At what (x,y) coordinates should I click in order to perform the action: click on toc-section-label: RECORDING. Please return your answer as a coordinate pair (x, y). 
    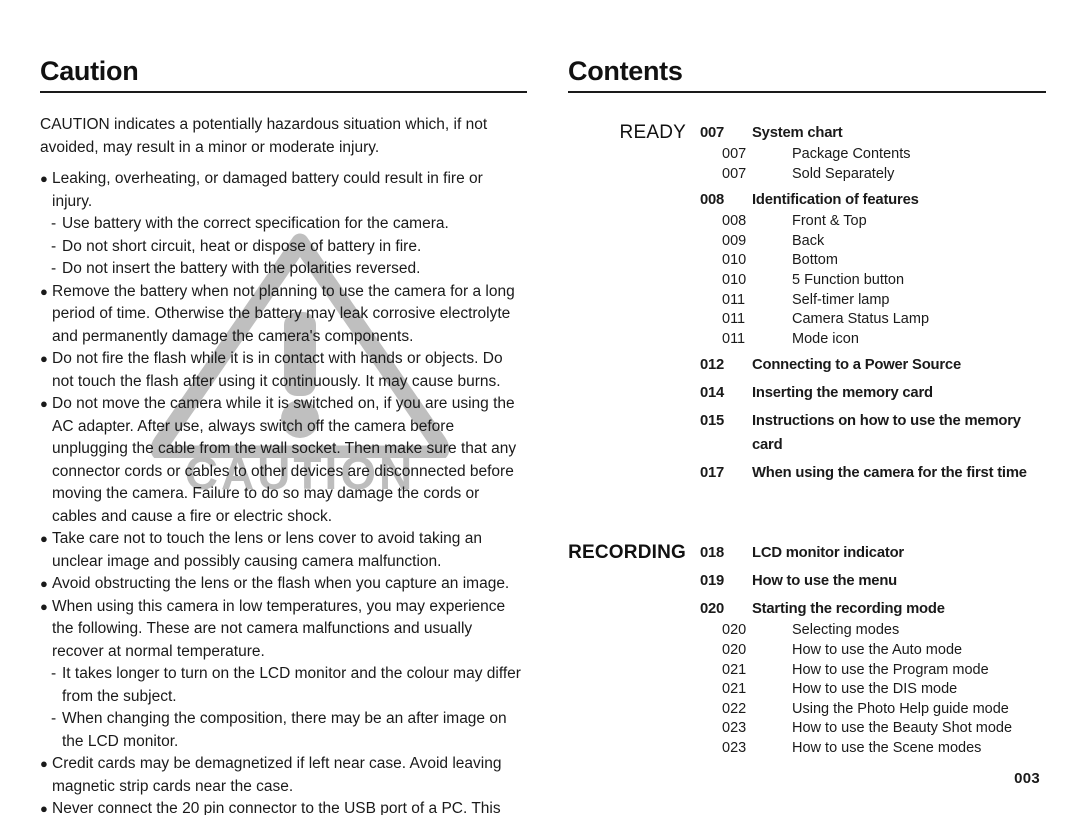
    Looking at the image, I should click on (627, 553).